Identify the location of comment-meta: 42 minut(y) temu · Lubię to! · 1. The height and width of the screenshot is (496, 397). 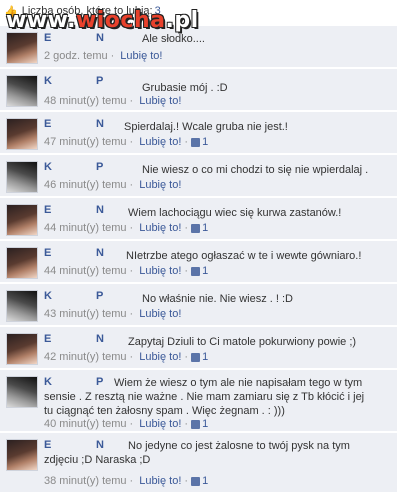
(126, 357).